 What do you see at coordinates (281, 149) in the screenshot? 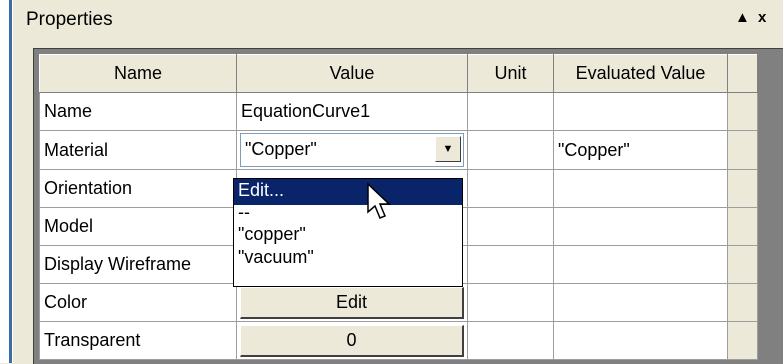
I see `material-combobox-value: "Copper"` at bounding box center [281, 149].